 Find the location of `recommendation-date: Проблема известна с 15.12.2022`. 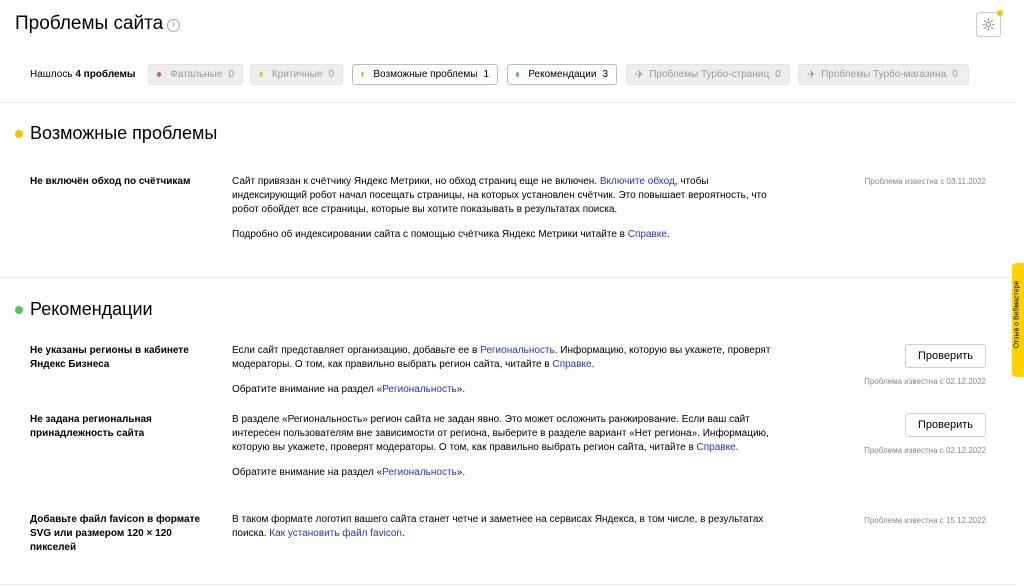

recommendation-date: Проблема известна с 15.12.2022 is located at coordinates (925, 520).